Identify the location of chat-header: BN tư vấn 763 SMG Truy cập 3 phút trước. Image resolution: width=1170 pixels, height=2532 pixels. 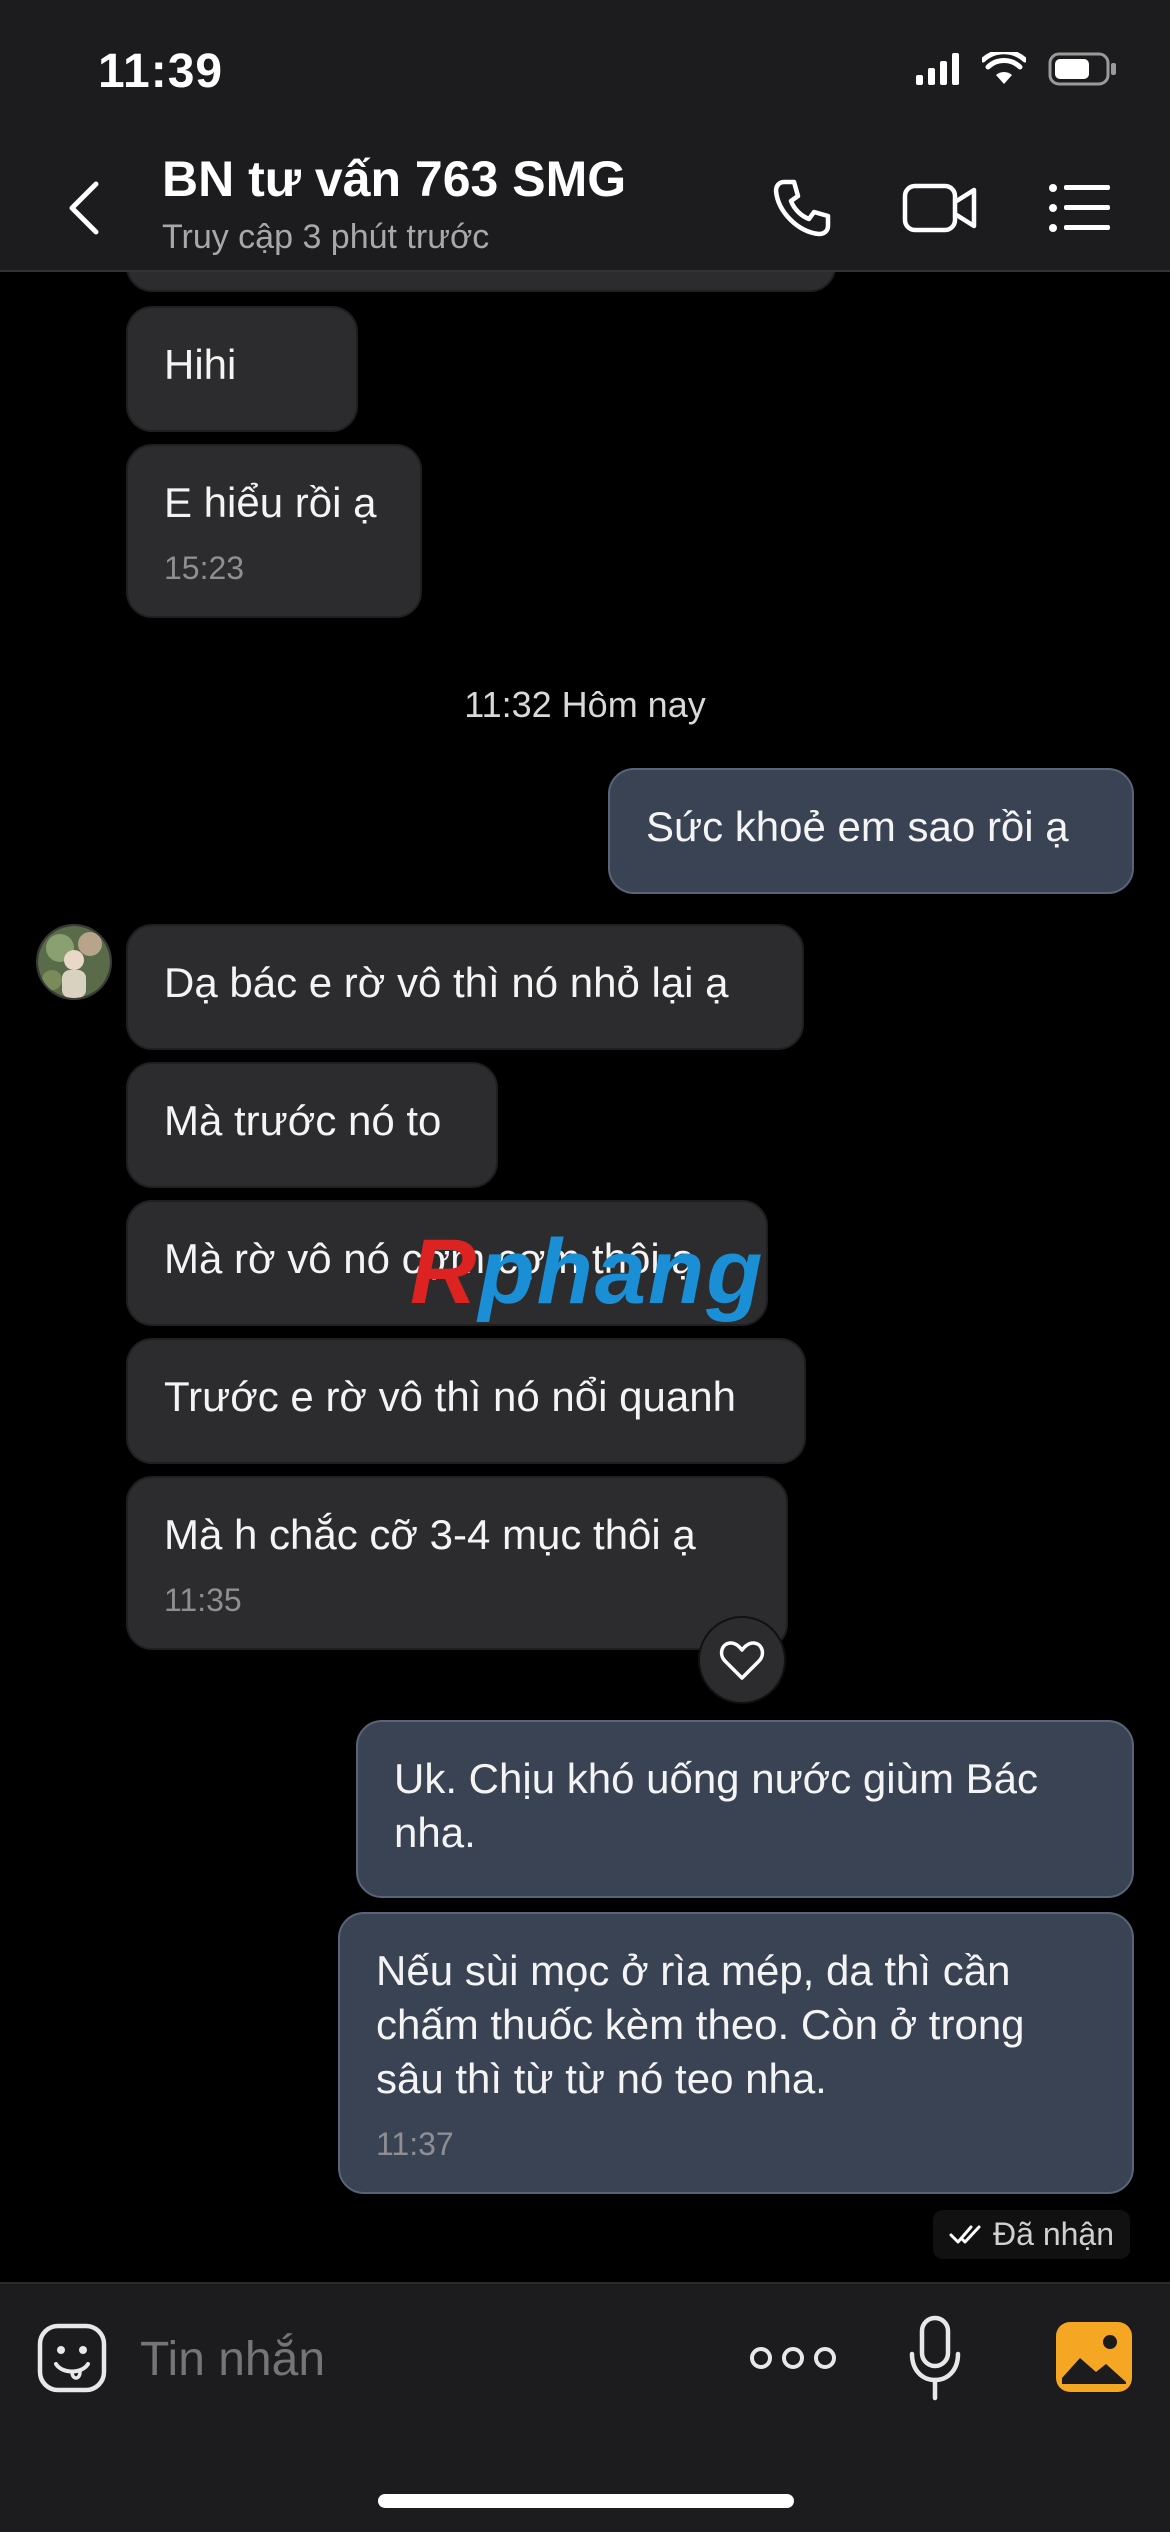
(585, 206).